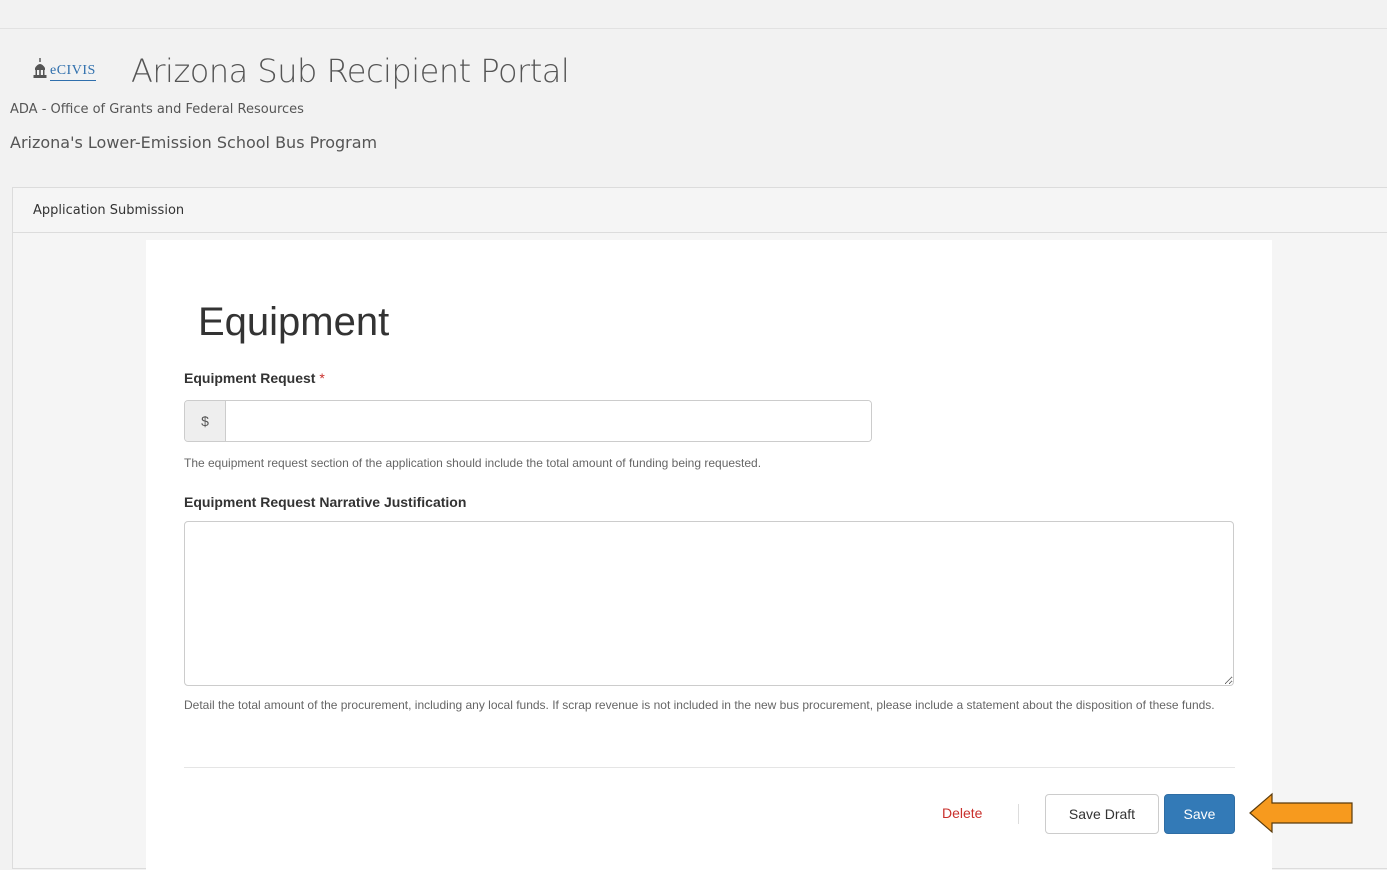 The height and width of the screenshot is (870, 1387). Describe the element at coordinates (962, 813) in the screenshot. I see `delete-button: Delete` at that location.